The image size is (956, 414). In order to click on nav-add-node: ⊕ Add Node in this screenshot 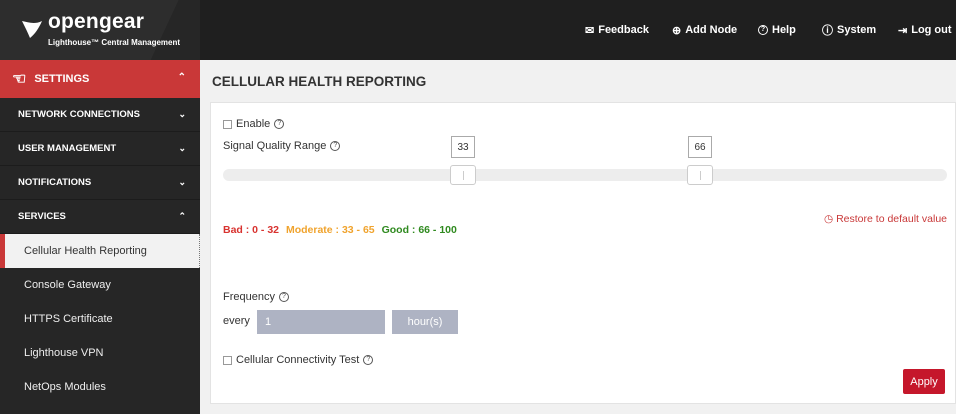, I will do `click(704, 30)`.